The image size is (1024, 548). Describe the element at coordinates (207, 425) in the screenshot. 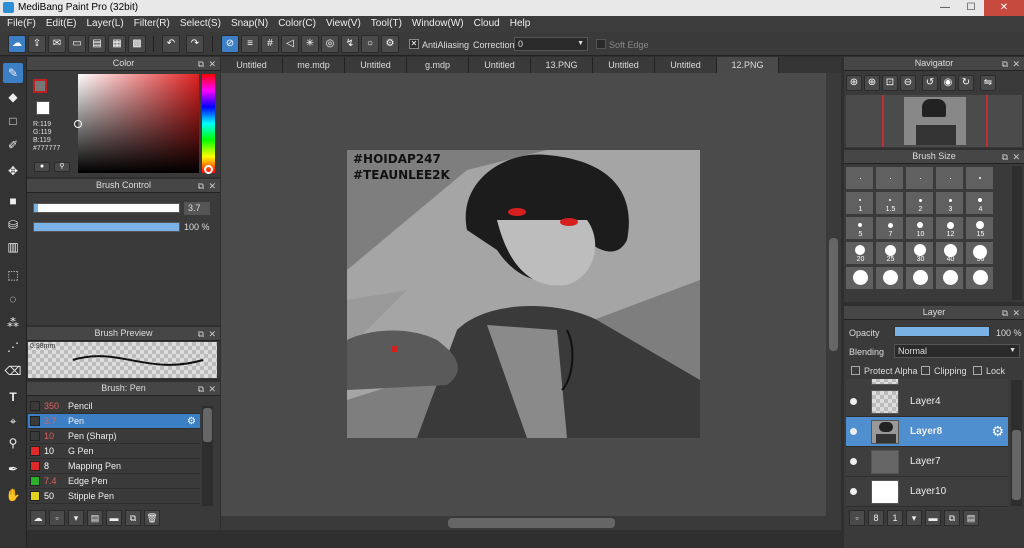

I see `brush-list-scroll-thumb` at that location.